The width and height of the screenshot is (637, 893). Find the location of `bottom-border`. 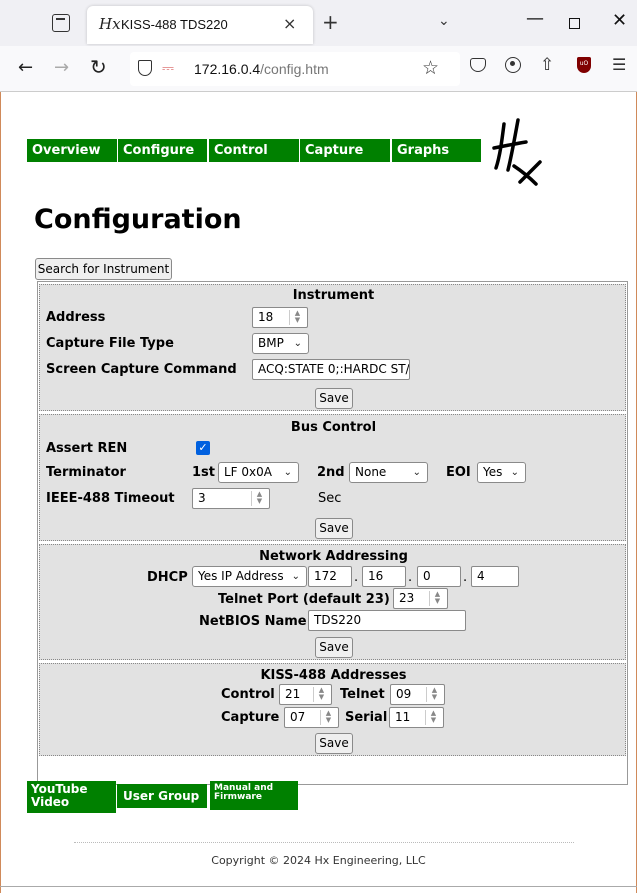

bottom-border is located at coordinates (318, 886).